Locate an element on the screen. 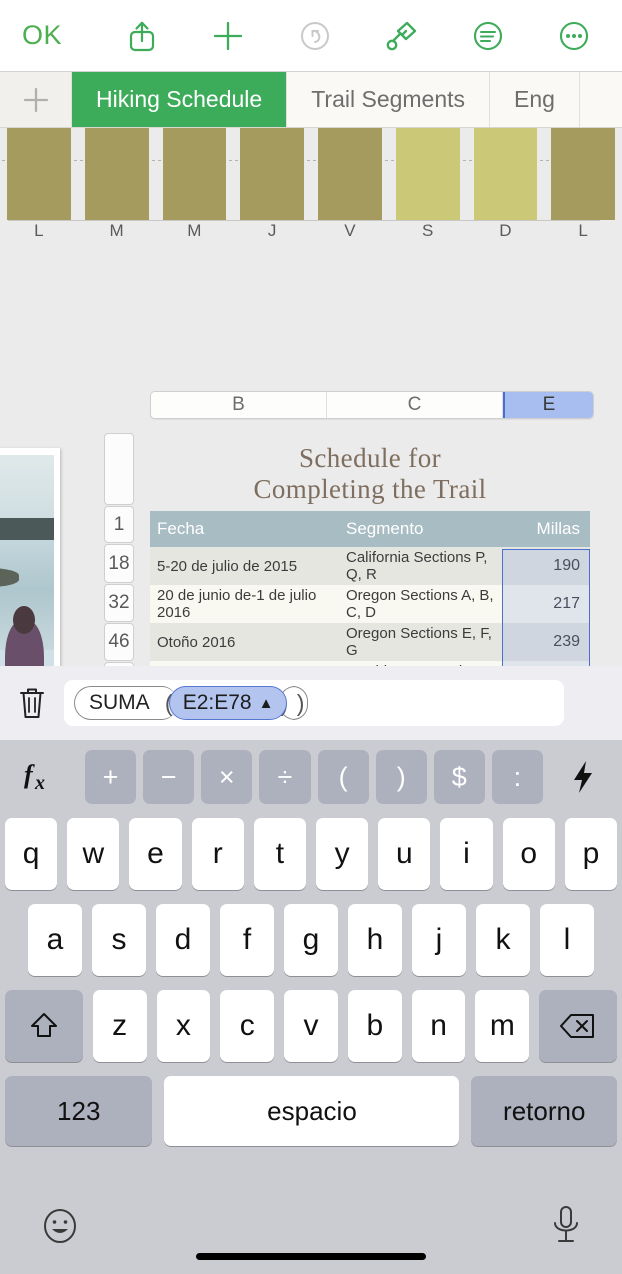  key-q: q is located at coordinates (31, 854).